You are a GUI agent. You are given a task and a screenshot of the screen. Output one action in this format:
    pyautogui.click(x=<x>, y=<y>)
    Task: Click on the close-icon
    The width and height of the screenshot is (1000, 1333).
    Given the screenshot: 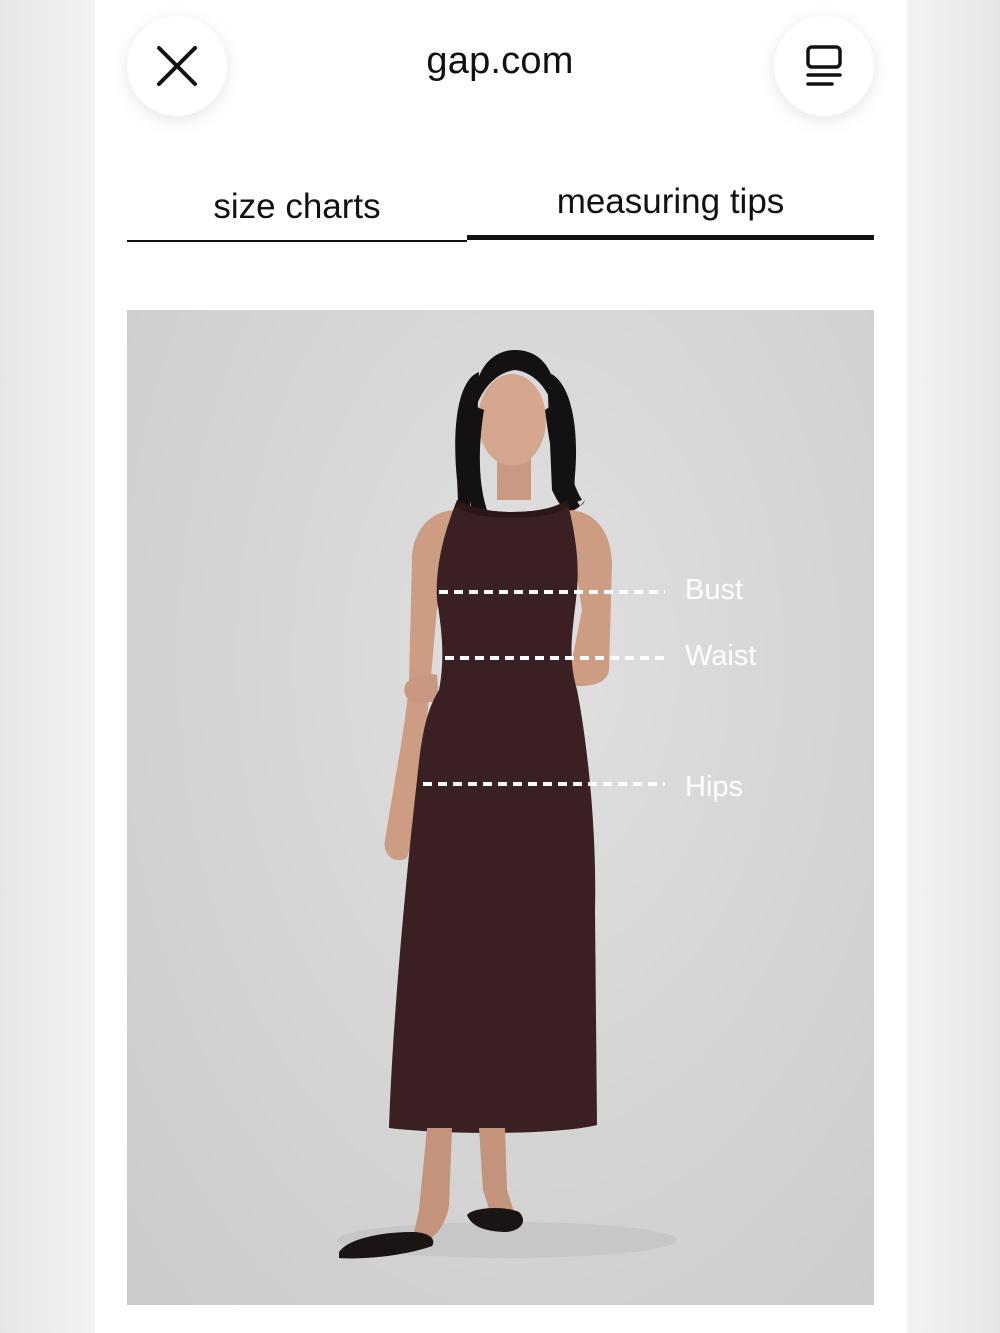 What is the action you would take?
    pyautogui.click(x=177, y=66)
    